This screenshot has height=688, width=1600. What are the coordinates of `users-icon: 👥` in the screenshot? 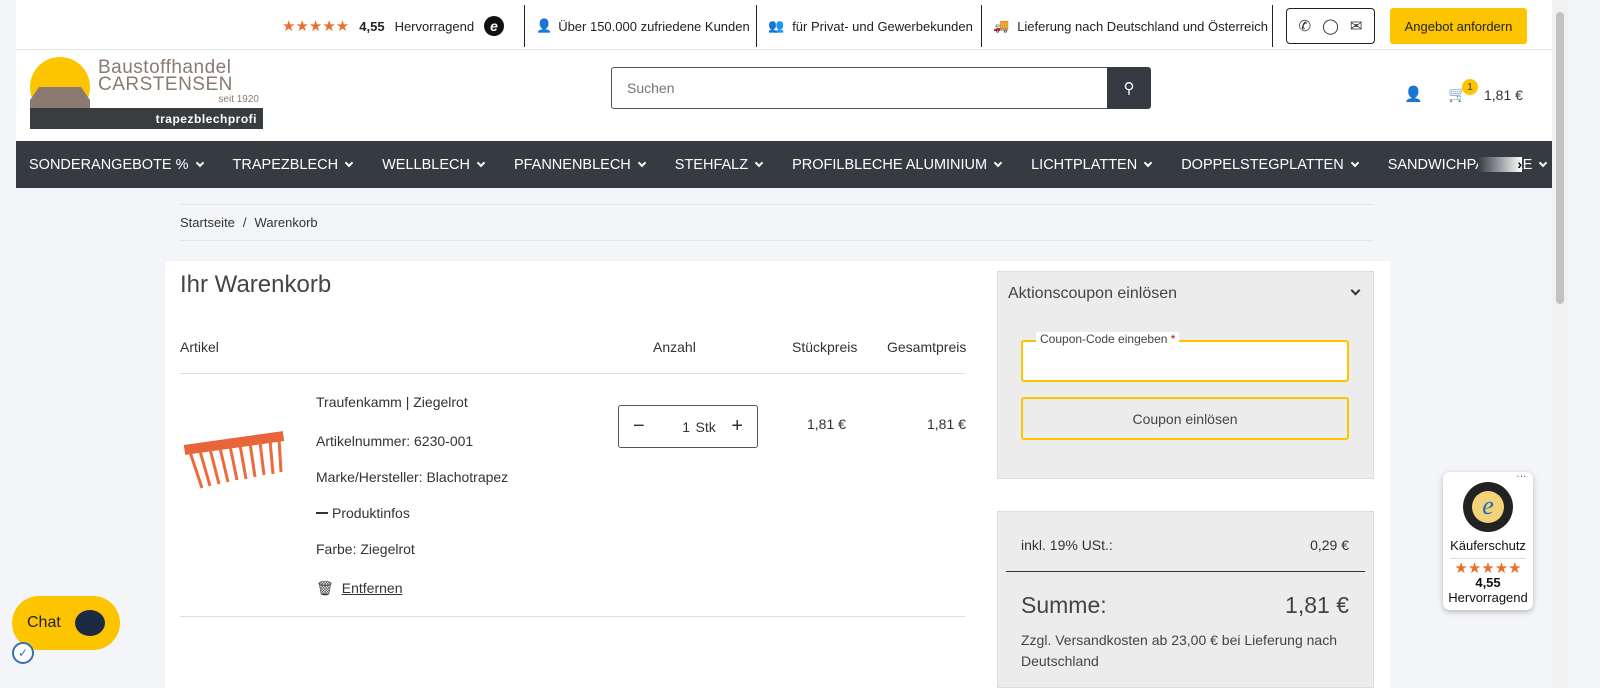 It's located at (776, 25).